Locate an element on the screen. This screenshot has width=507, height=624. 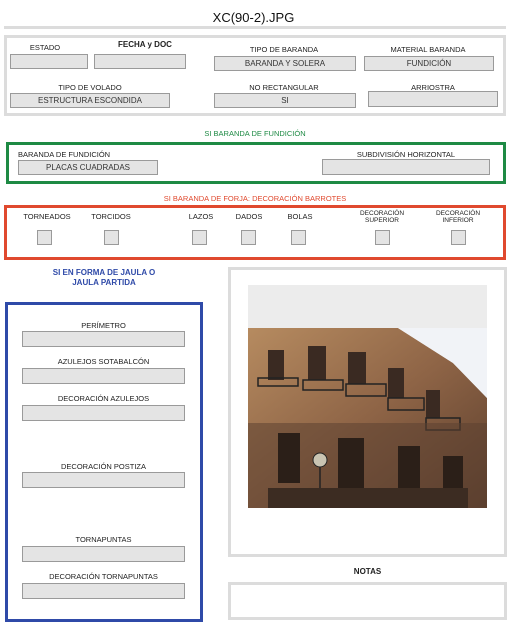
decoracion-azulejos-field is located at coordinates (103, 413).